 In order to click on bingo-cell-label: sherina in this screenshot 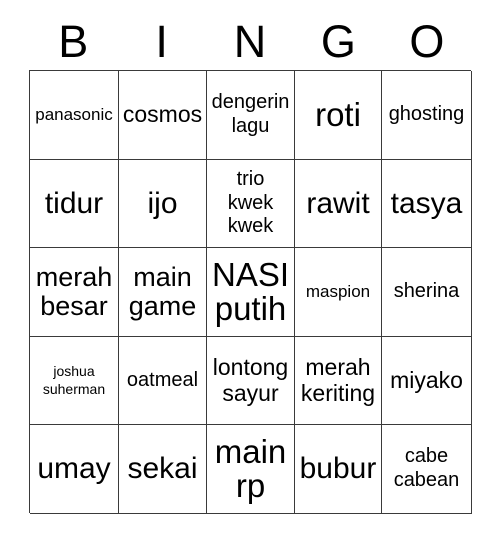, I will do `click(426, 291)`.